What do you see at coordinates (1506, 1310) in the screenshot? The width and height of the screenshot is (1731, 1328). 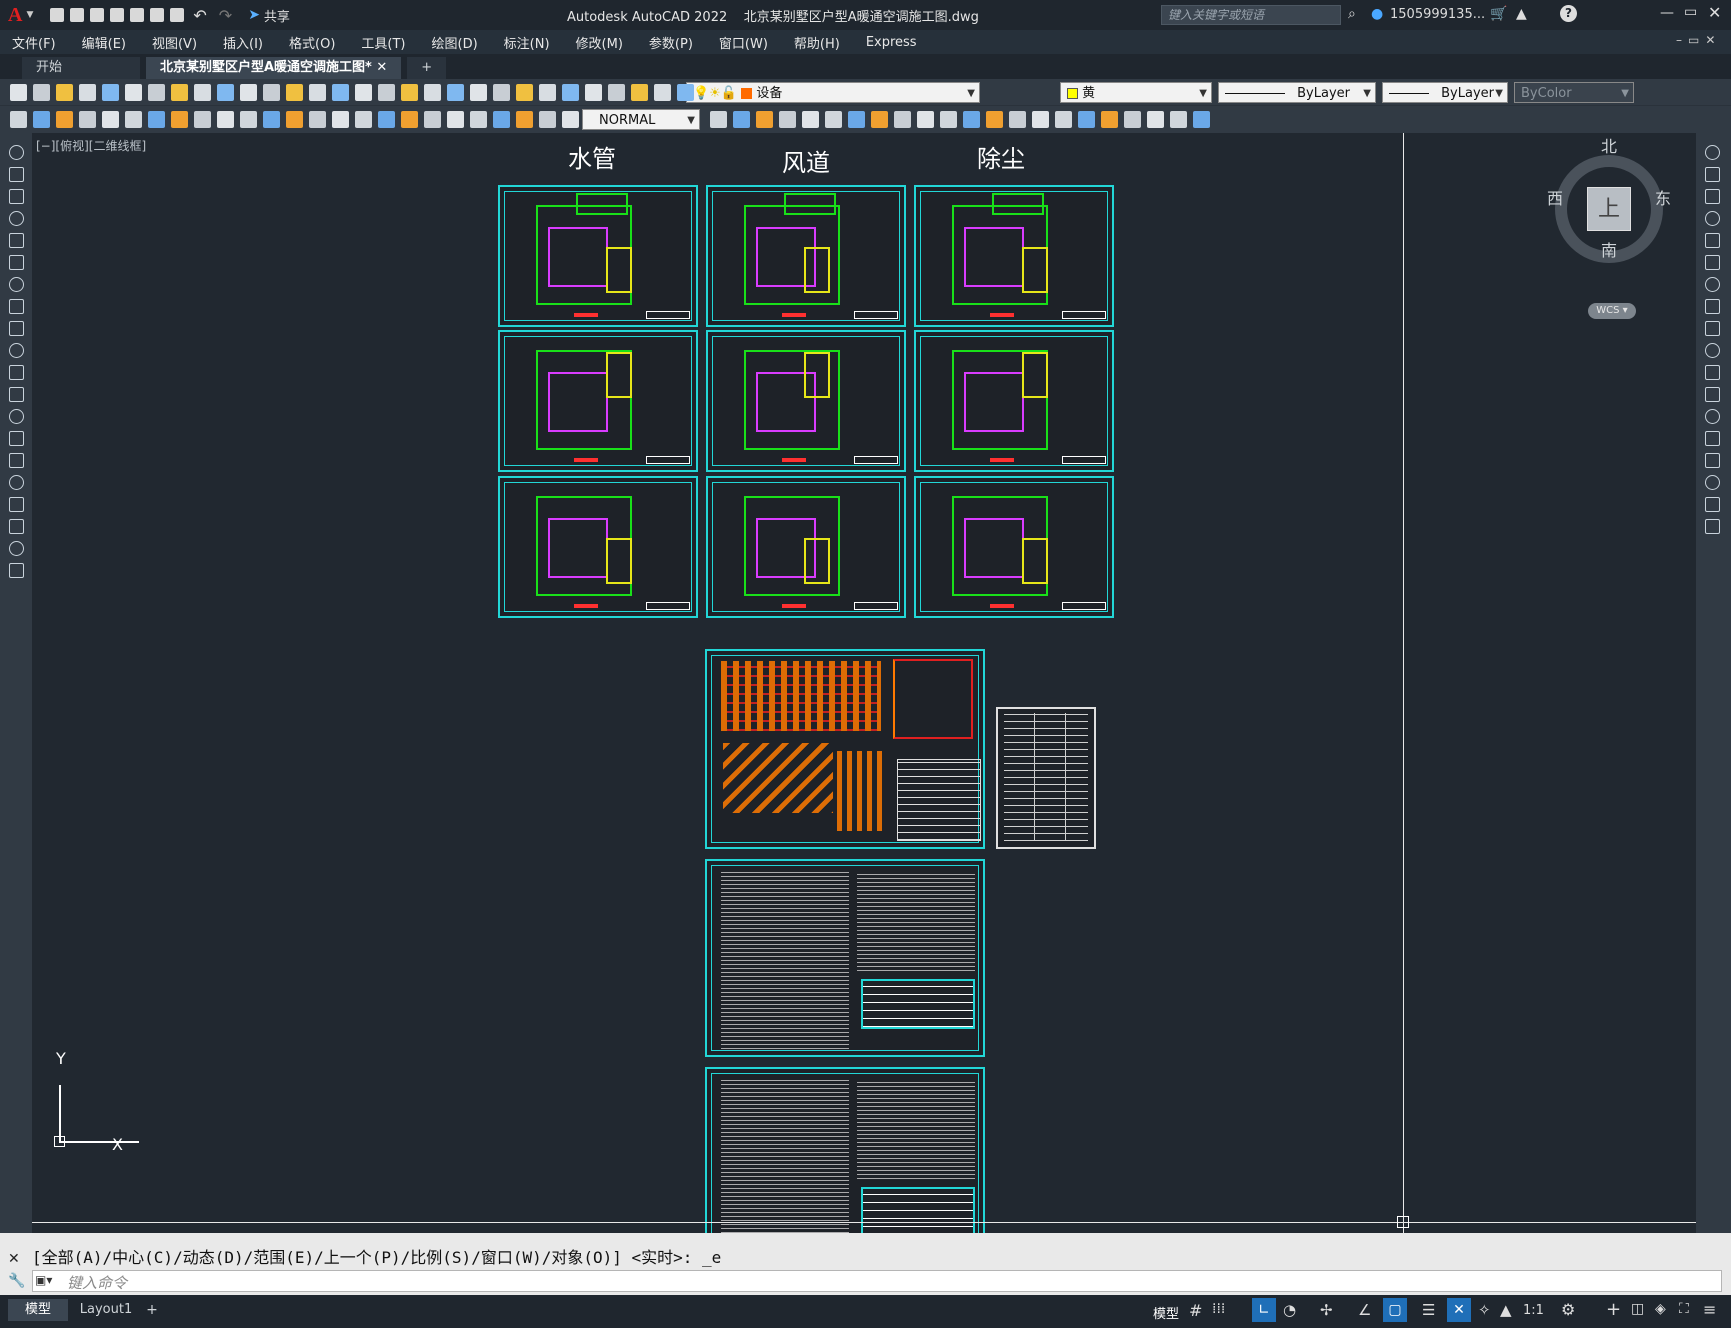 I see `annotation-autoscale-icon: ▲` at bounding box center [1506, 1310].